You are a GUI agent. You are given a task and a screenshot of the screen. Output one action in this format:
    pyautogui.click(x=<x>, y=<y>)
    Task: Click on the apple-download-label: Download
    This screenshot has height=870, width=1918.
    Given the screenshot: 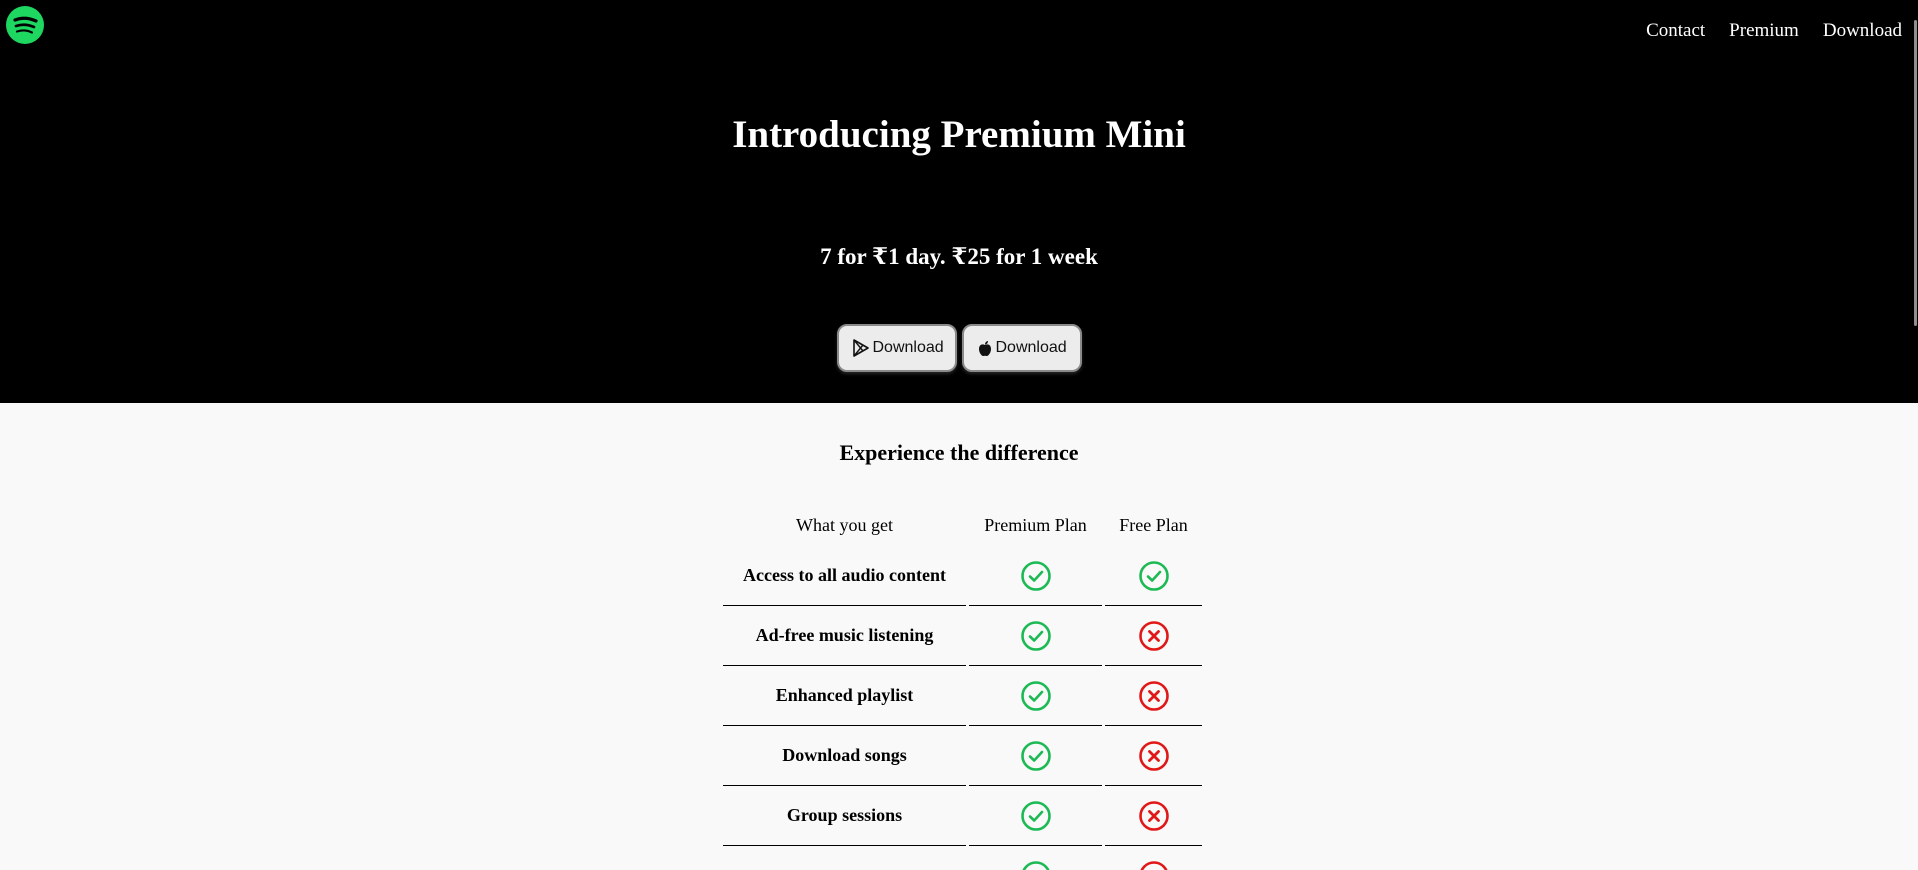 What is the action you would take?
    pyautogui.click(x=1031, y=347)
    